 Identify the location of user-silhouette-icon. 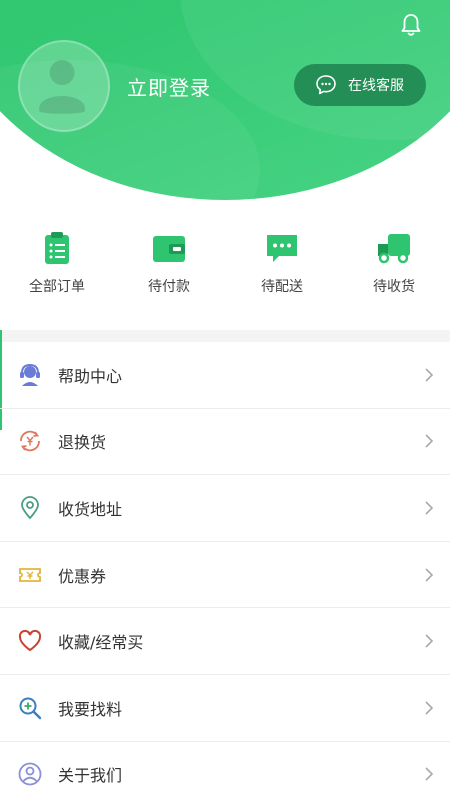
(62, 87).